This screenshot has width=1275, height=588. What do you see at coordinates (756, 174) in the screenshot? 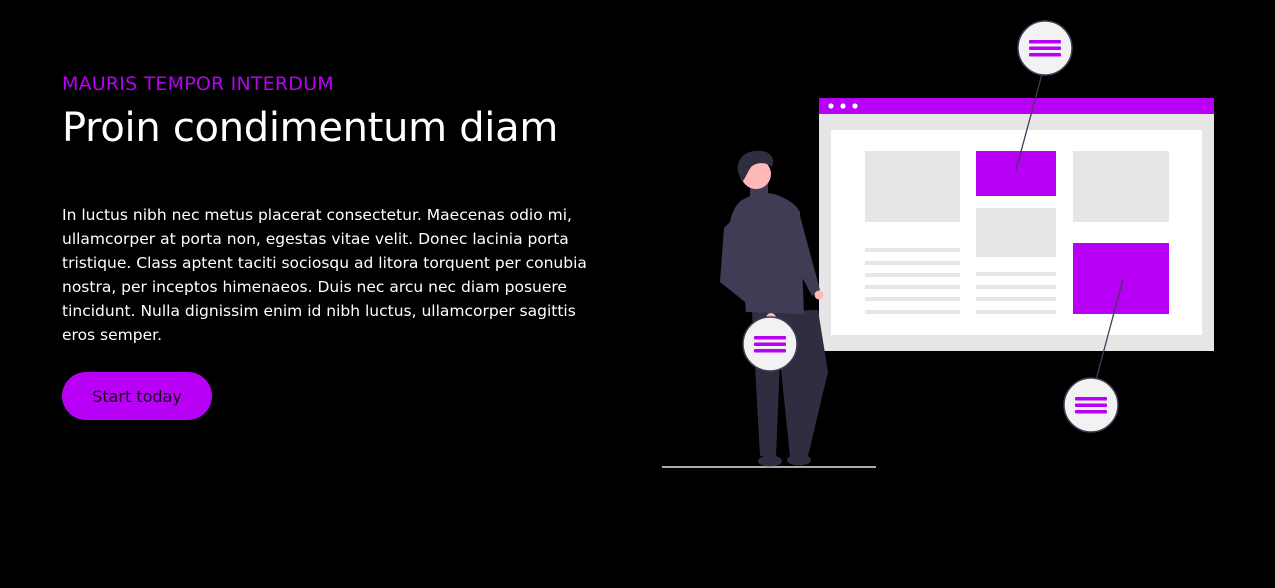
I see `person-head` at bounding box center [756, 174].